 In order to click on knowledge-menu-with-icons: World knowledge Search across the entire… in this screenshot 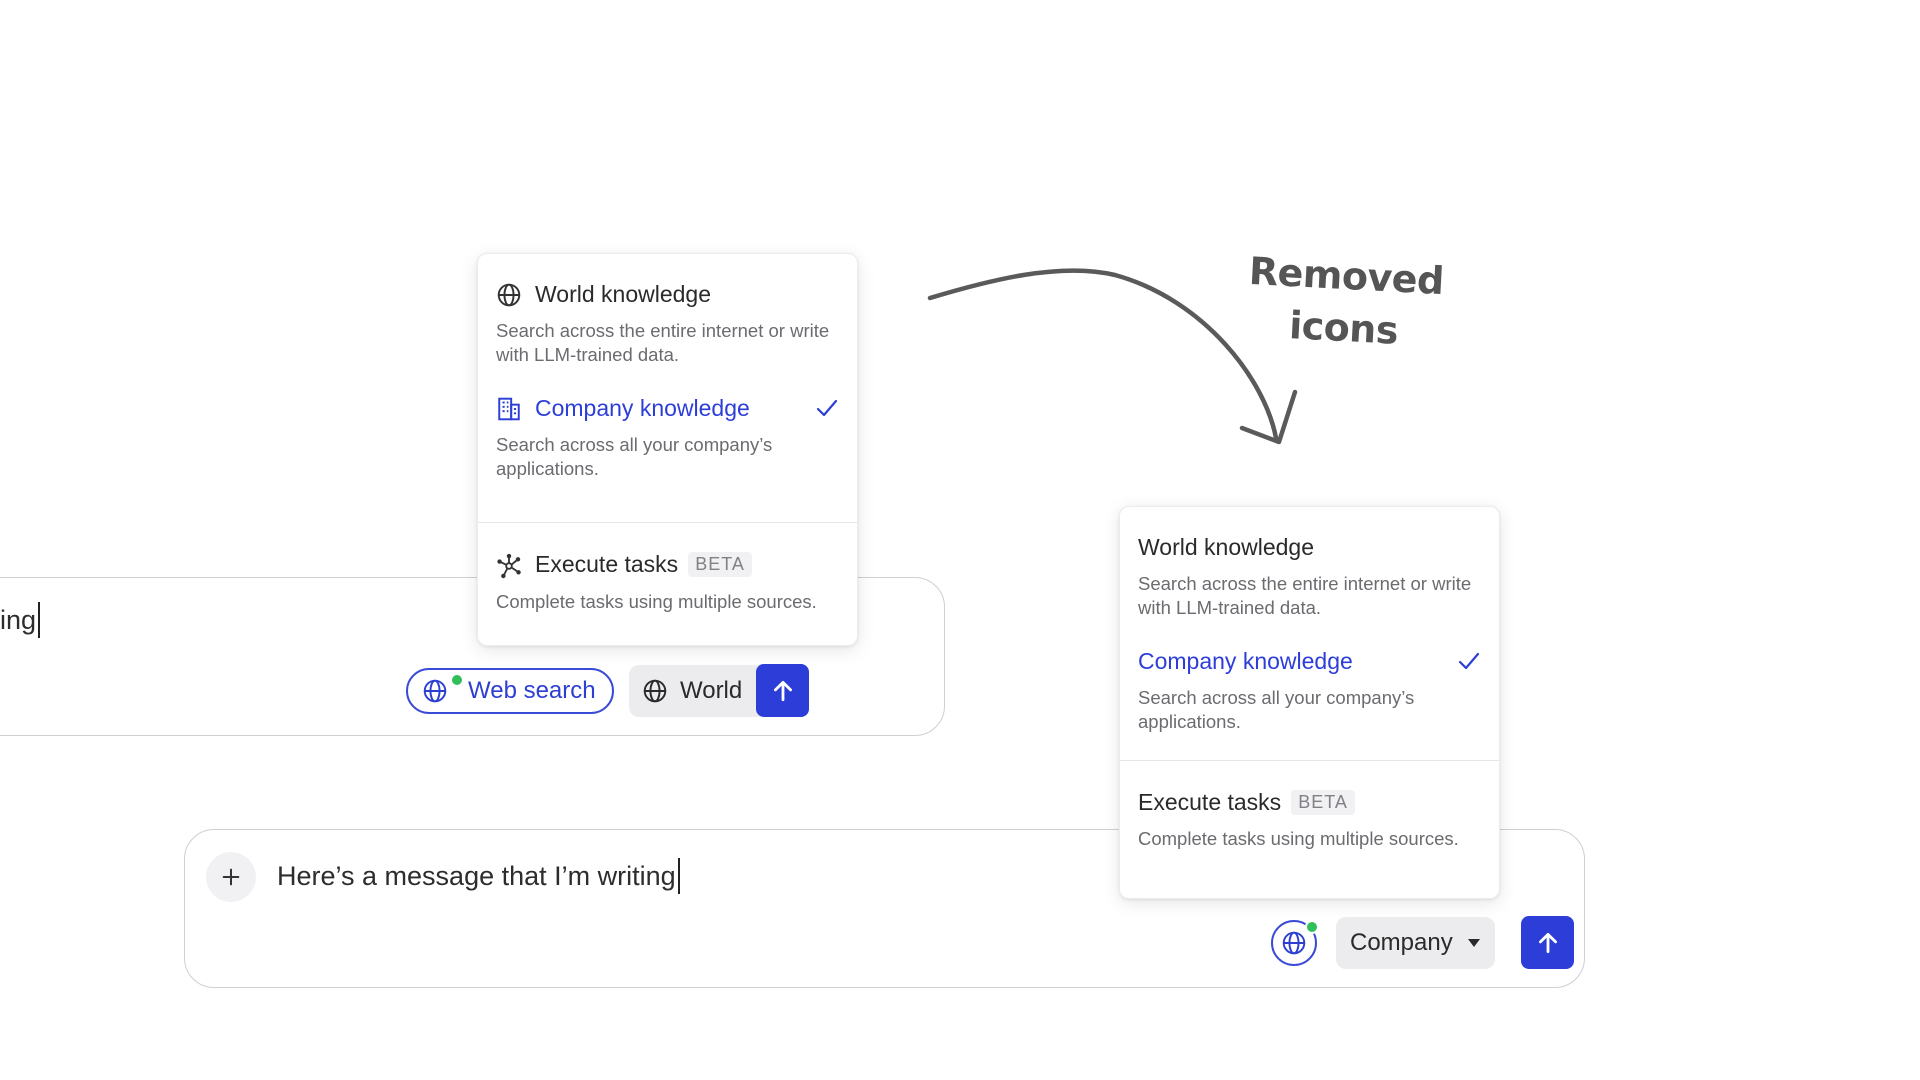, I will do `click(667, 449)`.